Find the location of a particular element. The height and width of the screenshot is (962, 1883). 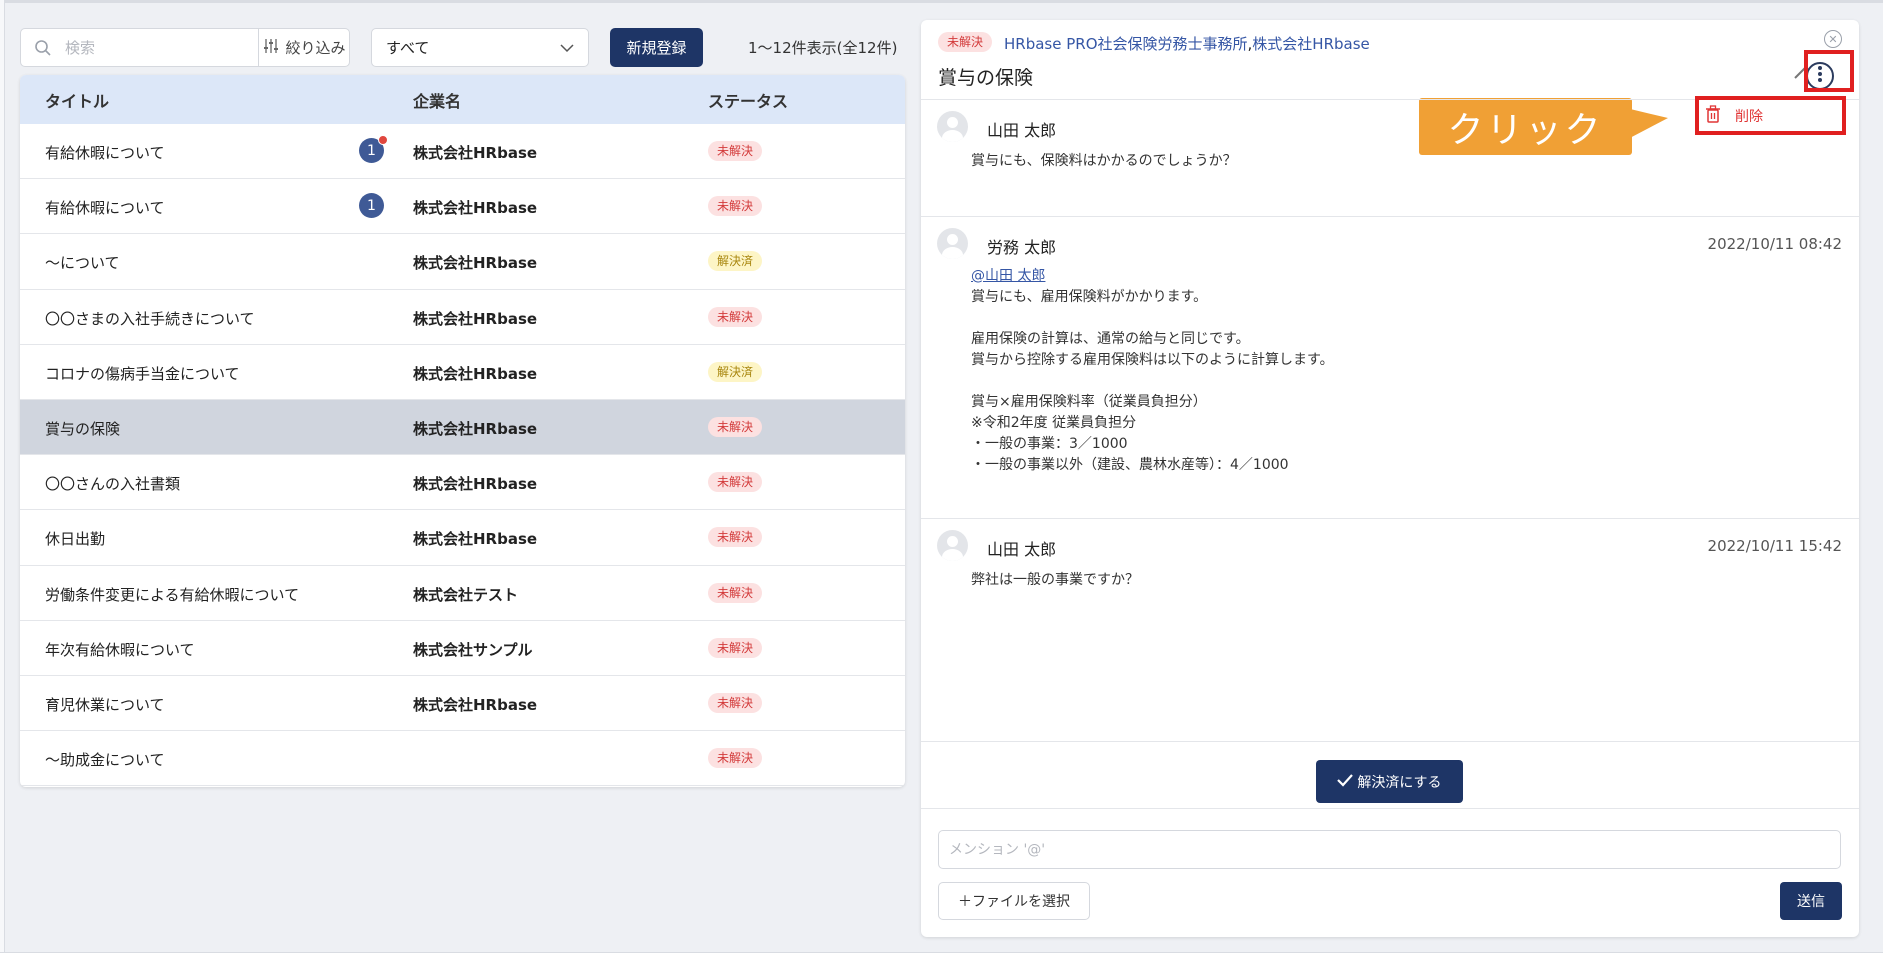

close-icon: ✕ is located at coordinates (1833, 39).